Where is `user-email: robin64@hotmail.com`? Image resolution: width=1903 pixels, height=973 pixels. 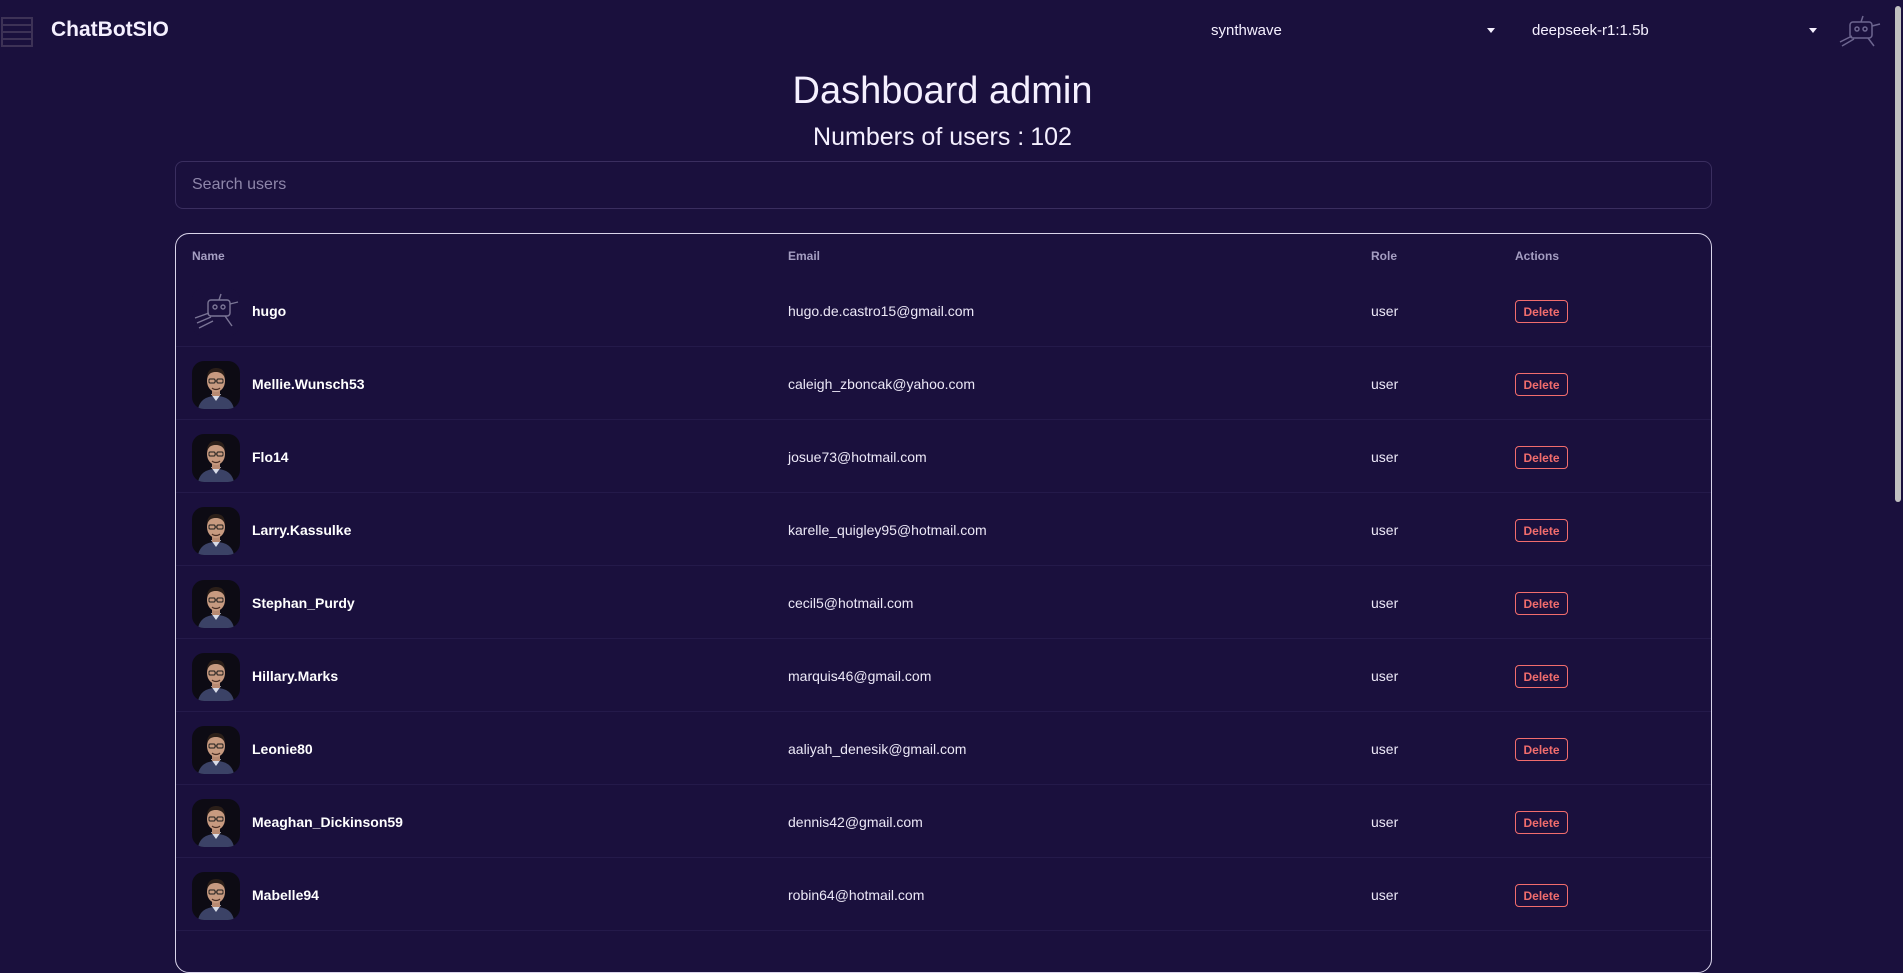 user-email: robin64@hotmail.com is located at coordinates (856, 895).